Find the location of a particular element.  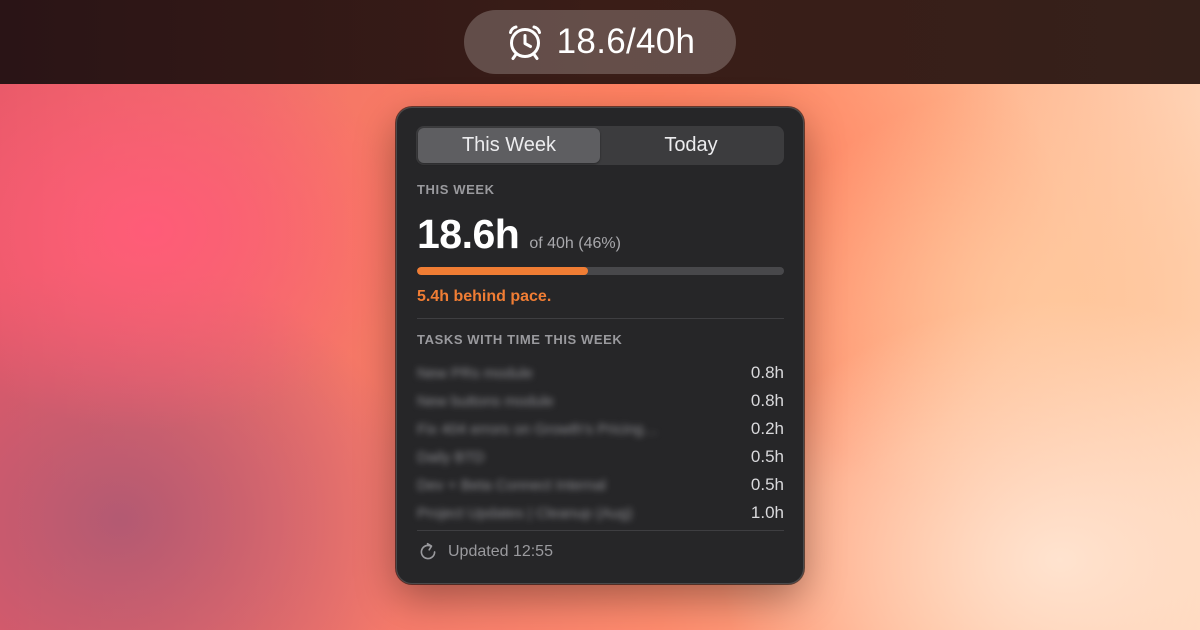

alarm-clock-icon is located at coordinates (524, 42).